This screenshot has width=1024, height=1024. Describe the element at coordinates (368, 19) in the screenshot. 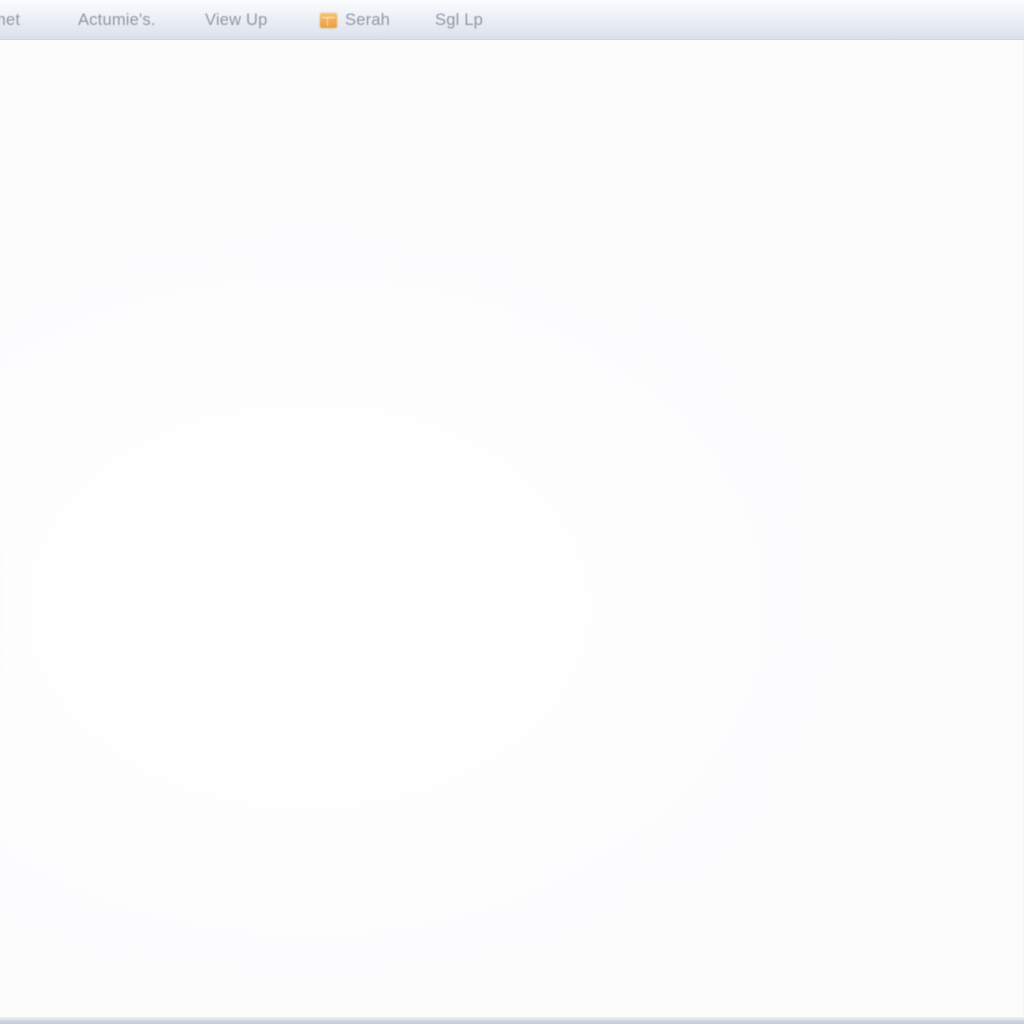

I see `menu-item-label: Serah` at that location.